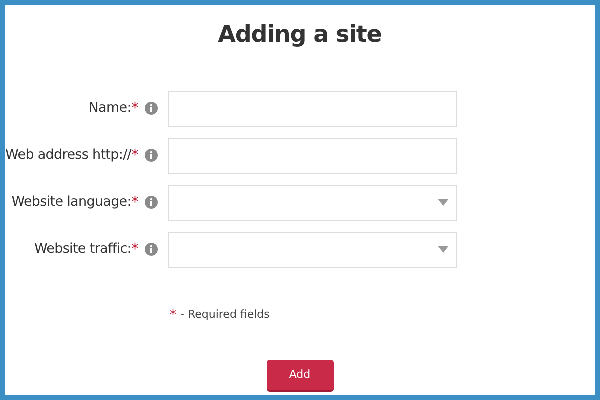 The height and width of the screenshot is (400, 600). What do you see at coordinates (300, 35) in the screenshot?
I see `page-title: Adding a site` at bounding box center [300, 35].